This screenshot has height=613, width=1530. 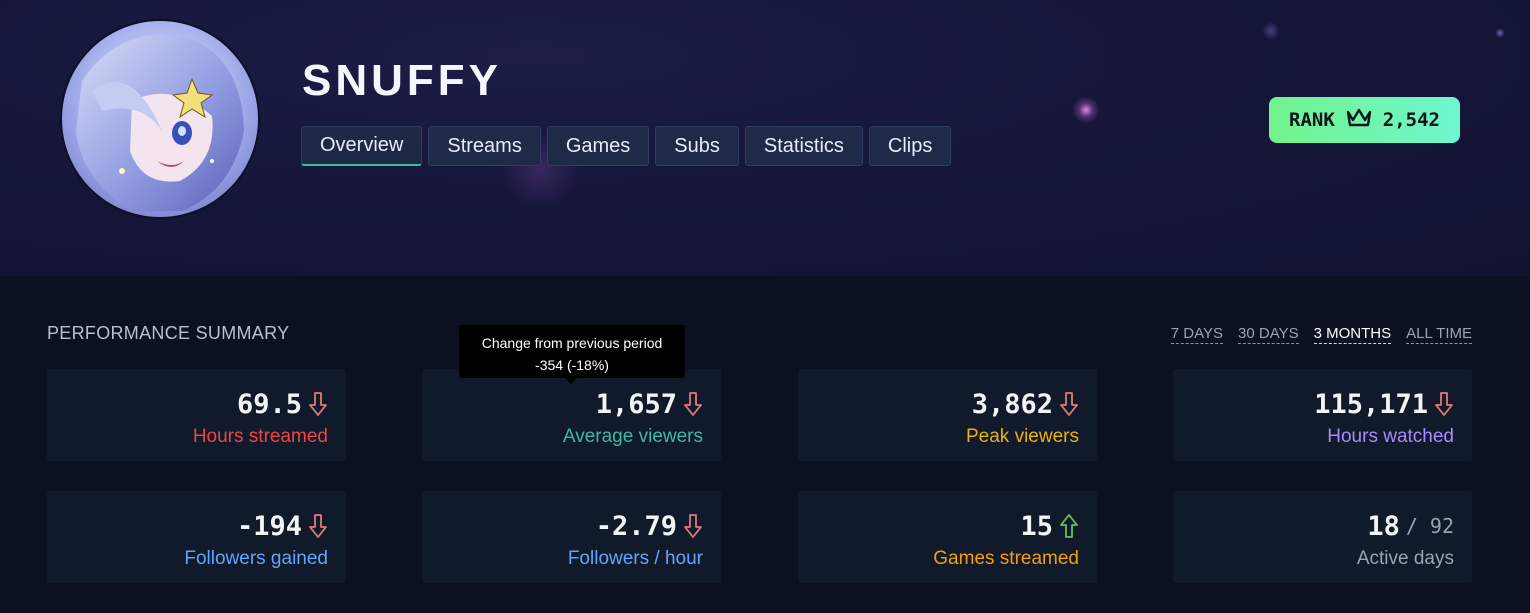 What do you see at coordinates (632, 436) in the screenshot?
I see `stat-label: Average viewers` at bounding box center [632, 436].